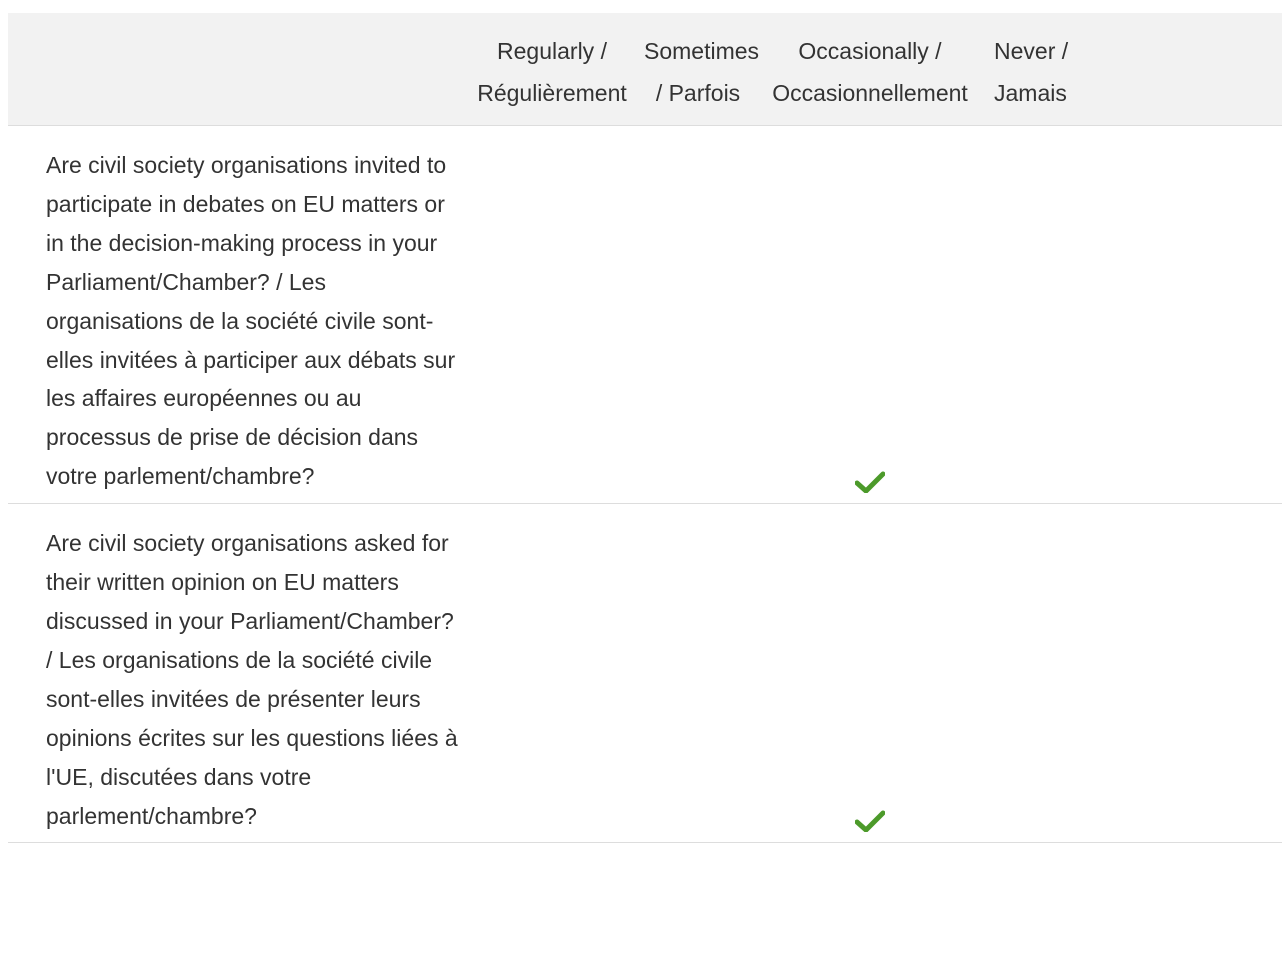 This screenshot has height=953, width=1282. I want to click on header-sometimes-line2: / Parfois, so click(698, 93).